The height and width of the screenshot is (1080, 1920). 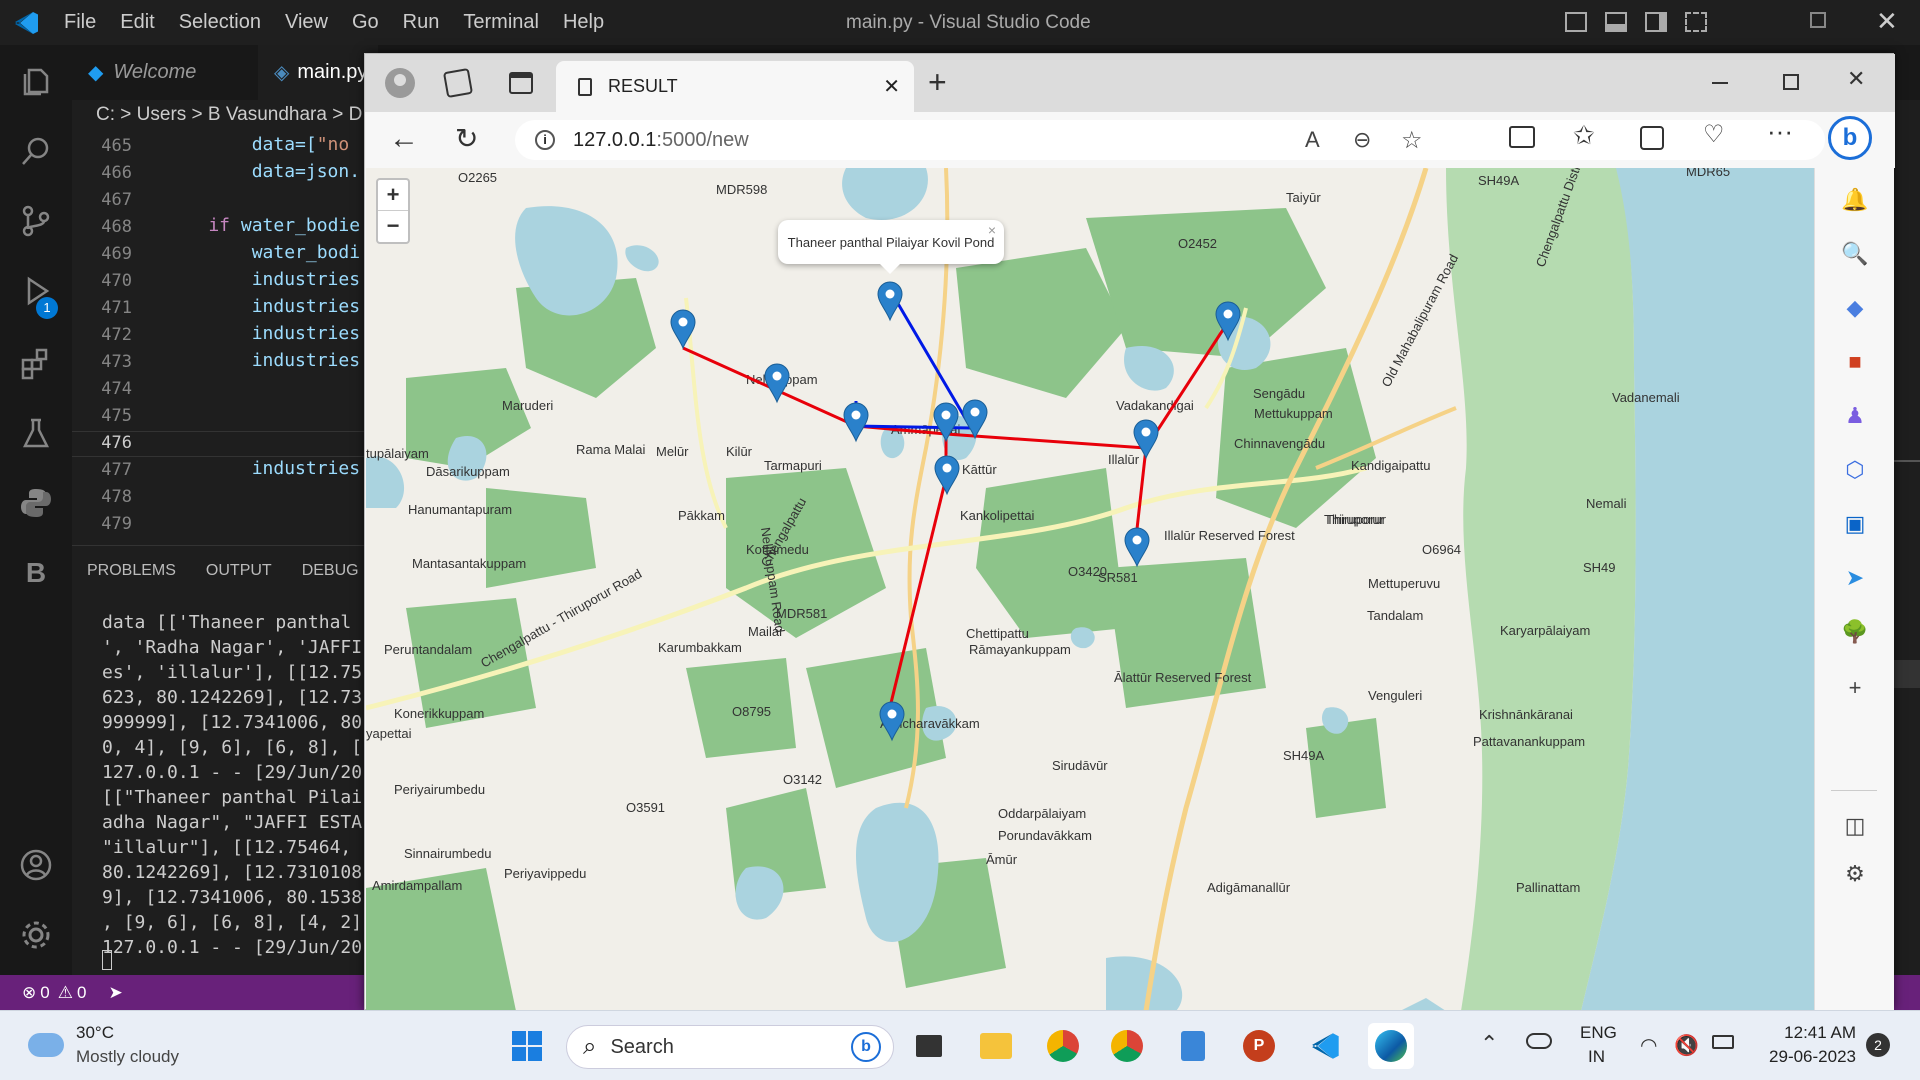 I want to click on notification-count-badge: 2, so click(x=1878, y=1045).